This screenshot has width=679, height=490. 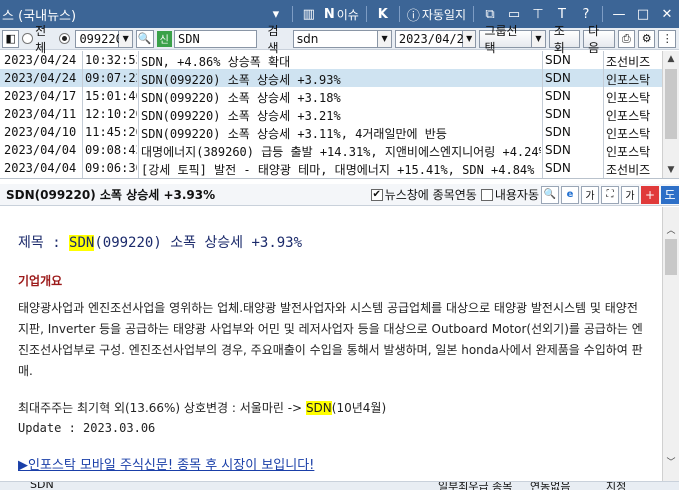 I want to click on minus-button: 도, so click(x=670, y=194).